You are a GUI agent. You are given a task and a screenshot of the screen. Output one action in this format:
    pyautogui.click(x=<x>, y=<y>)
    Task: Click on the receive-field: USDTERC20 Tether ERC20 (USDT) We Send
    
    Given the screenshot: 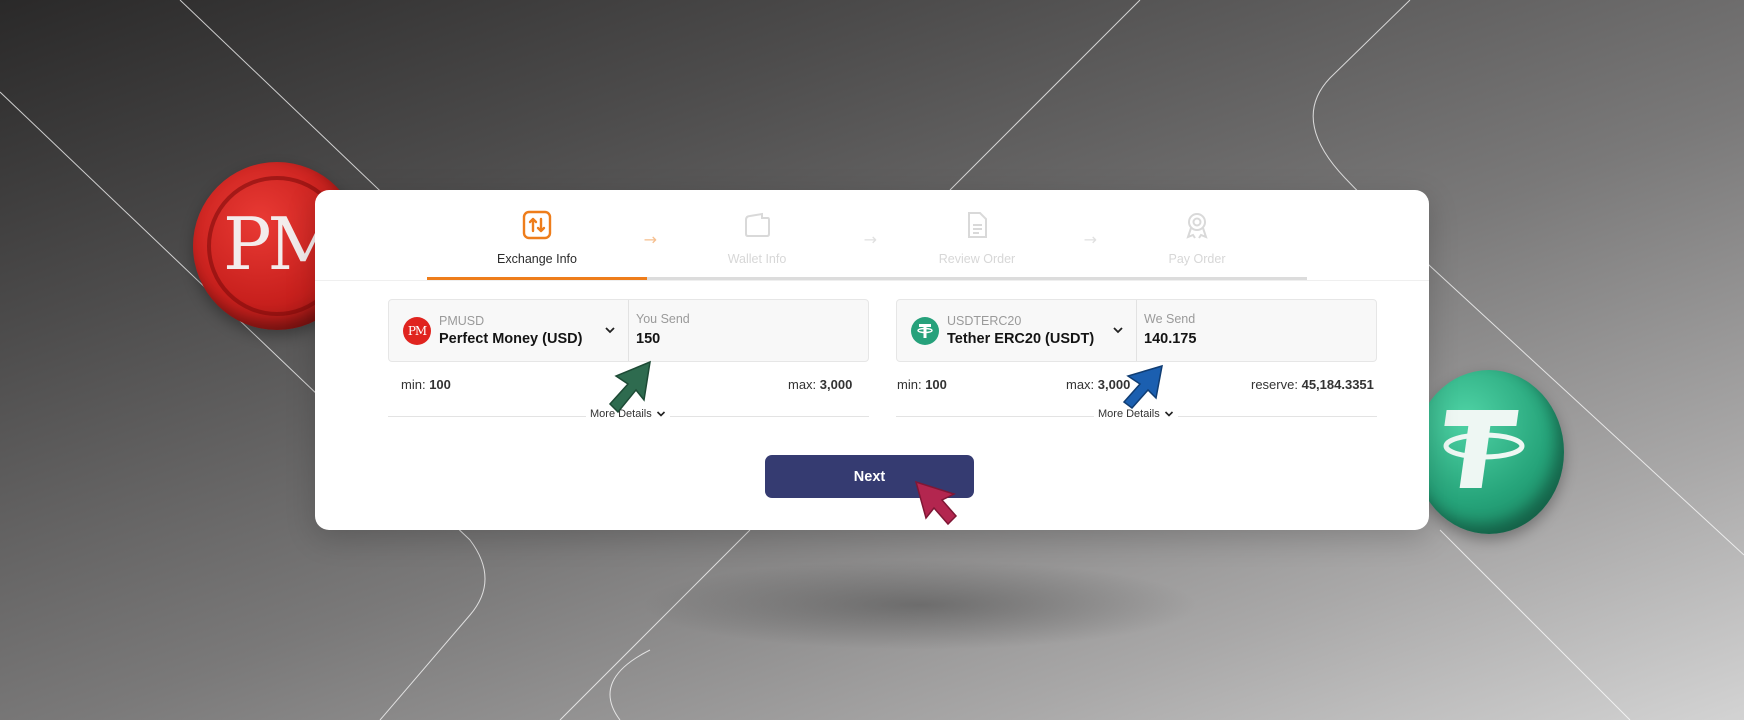 What is the action you would take?
    pyautogui.click(x=1136, y=330)
    